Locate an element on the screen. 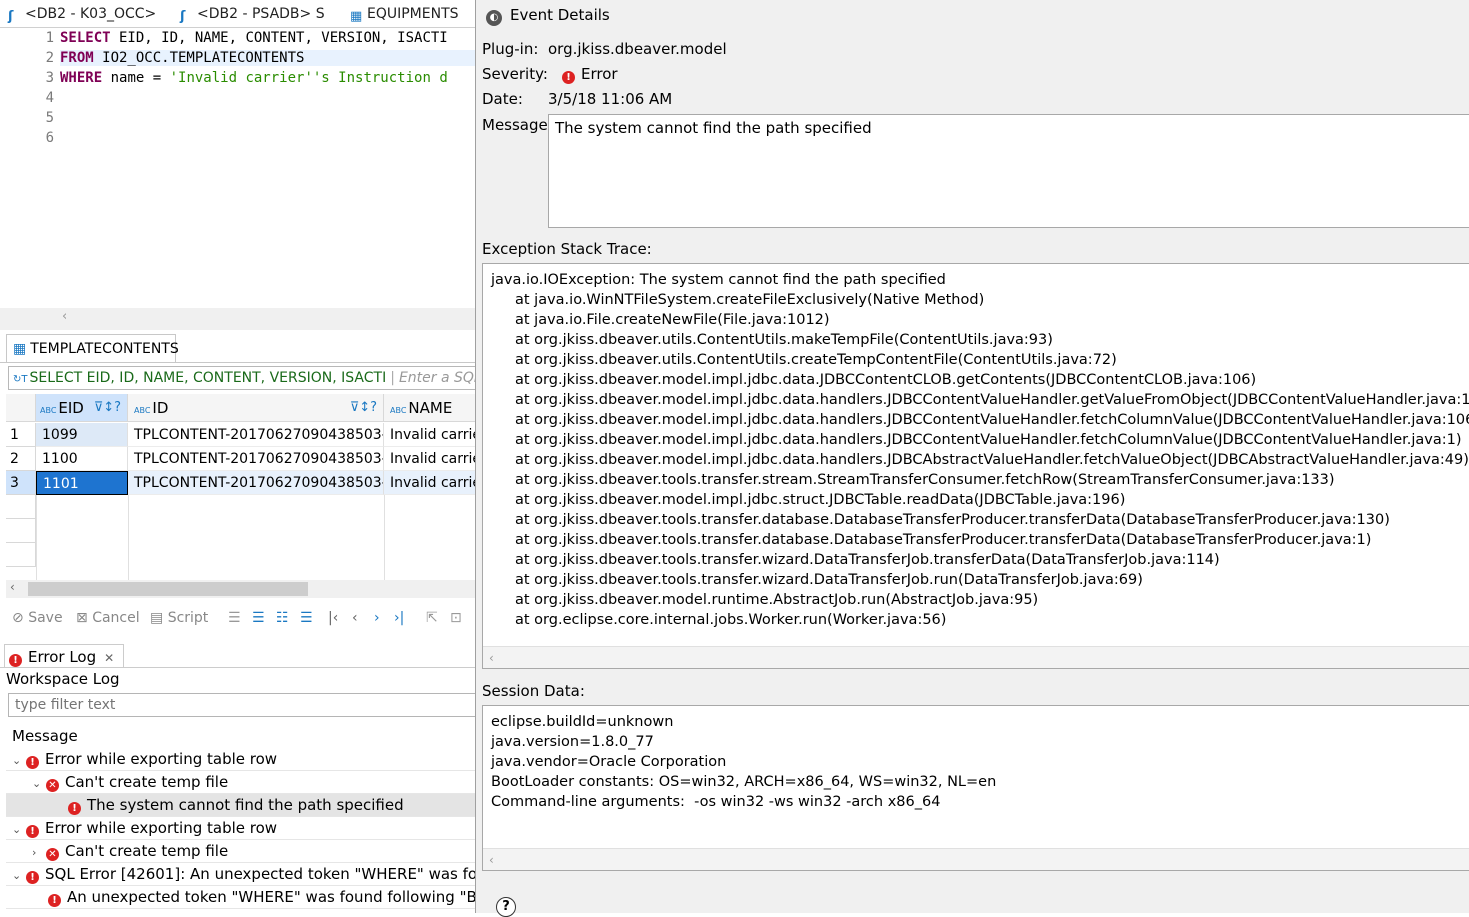 This screenshot has width=1469, height=917. next-row-icon: › is located at coordinates (377, 618).